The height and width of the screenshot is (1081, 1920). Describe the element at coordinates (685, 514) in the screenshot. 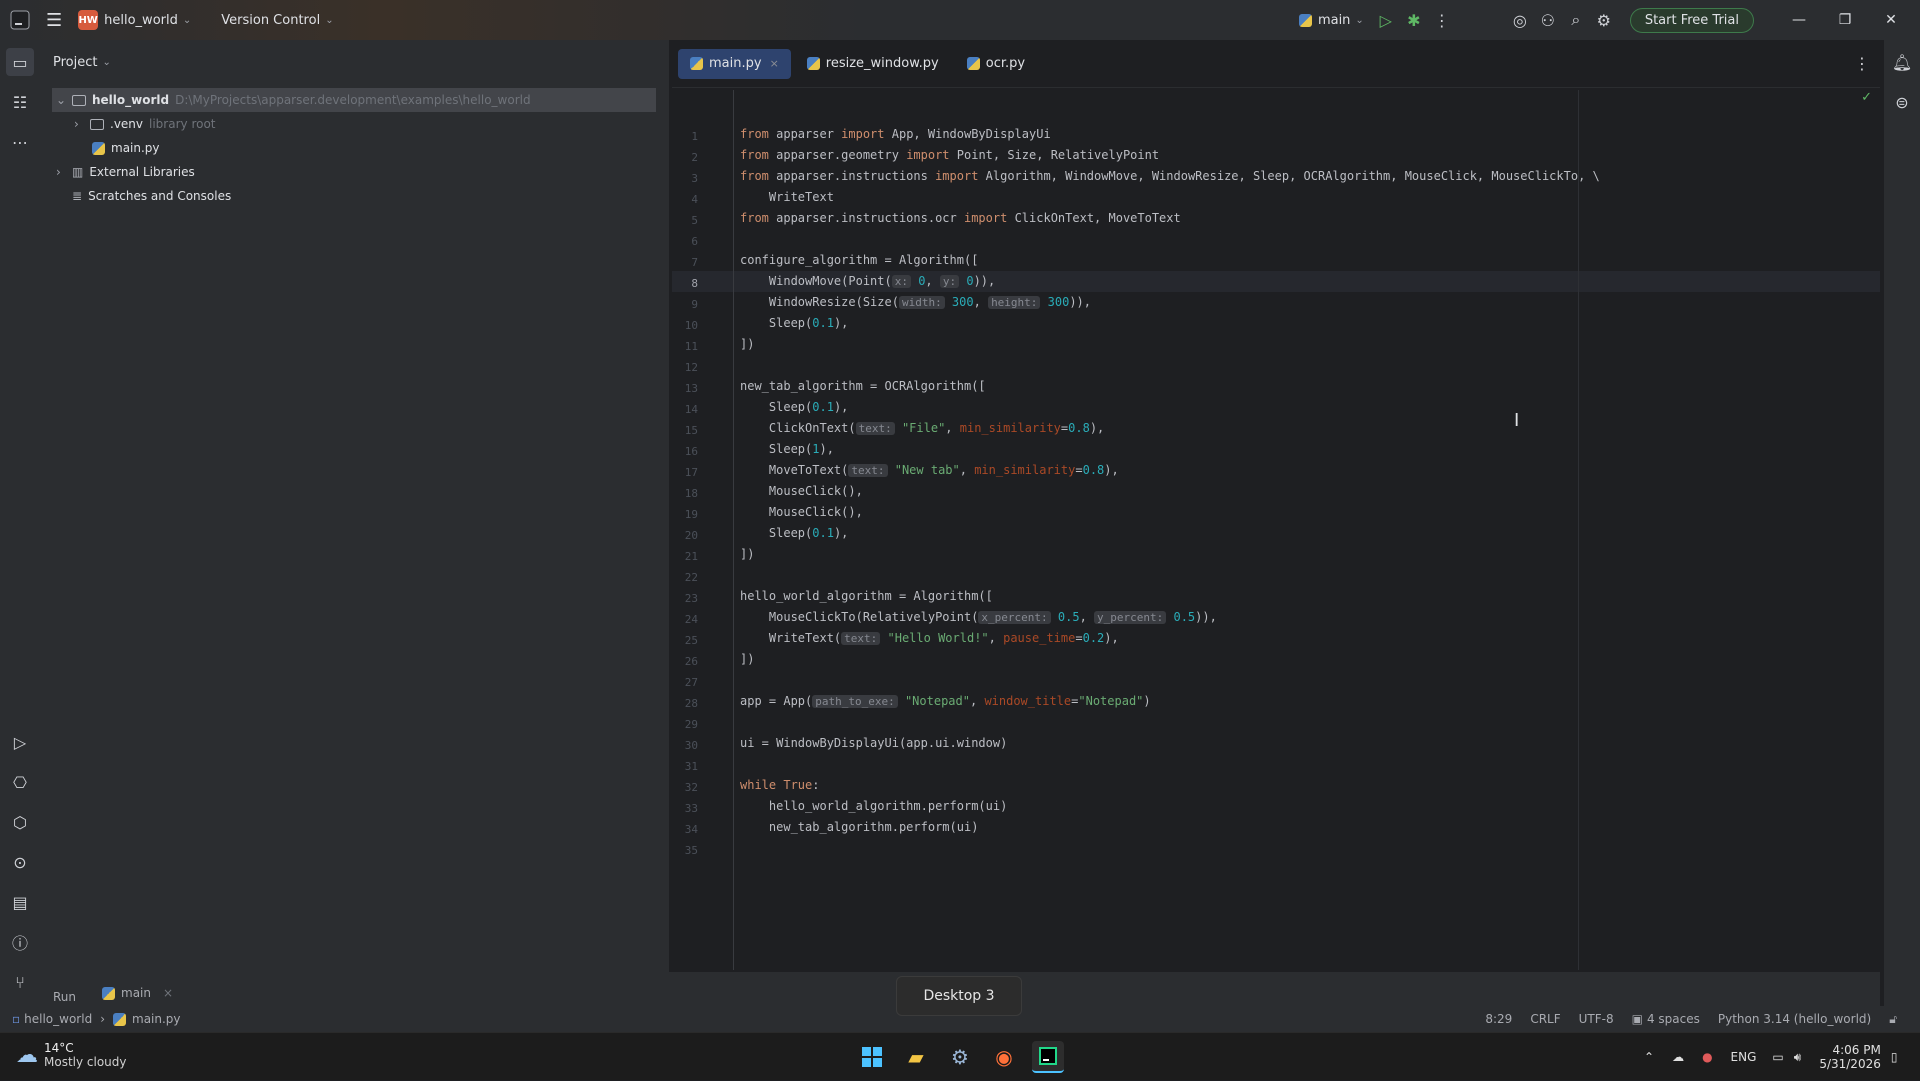

I see `line-number: 19` at that location.